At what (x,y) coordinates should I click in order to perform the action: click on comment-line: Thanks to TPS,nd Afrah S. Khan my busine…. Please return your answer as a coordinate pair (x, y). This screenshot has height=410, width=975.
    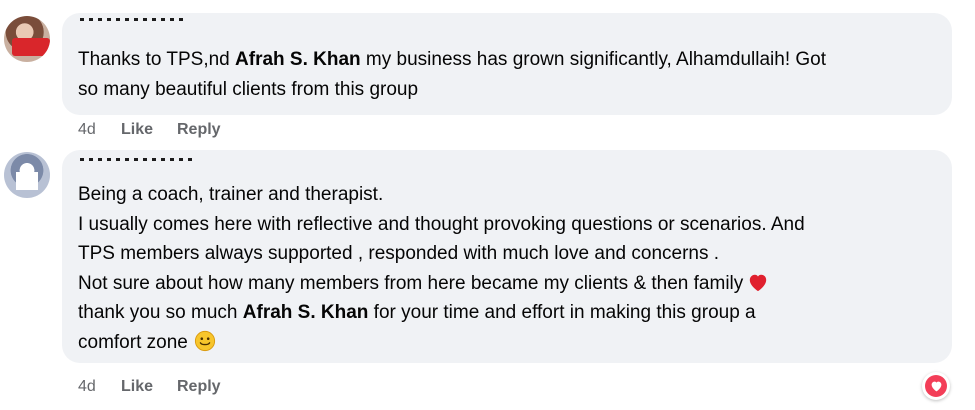
    Looking at the image, I should click on (508, 60).